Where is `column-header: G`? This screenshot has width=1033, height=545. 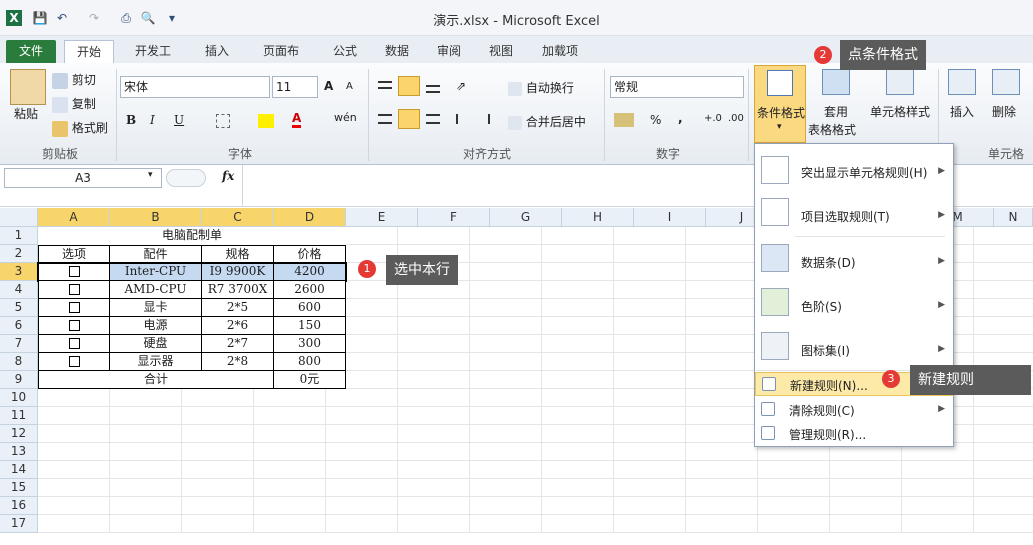
column-header: G is located at coordinates (526, 217).